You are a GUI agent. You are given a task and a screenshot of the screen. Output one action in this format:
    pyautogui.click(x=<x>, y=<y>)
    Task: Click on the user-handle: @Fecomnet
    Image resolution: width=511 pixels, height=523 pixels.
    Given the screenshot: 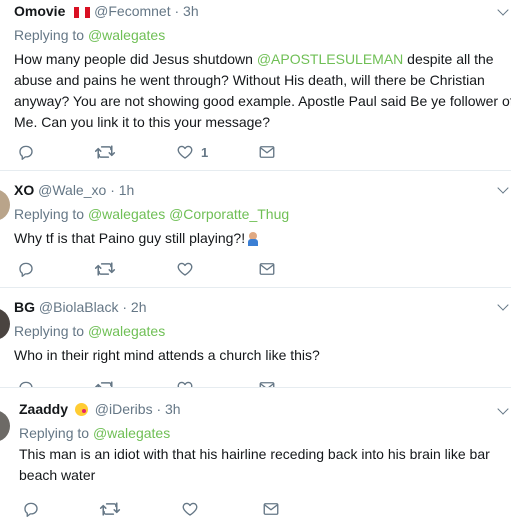 What is the action you would take?
    pyautogui.click(x=132, y=11)
    